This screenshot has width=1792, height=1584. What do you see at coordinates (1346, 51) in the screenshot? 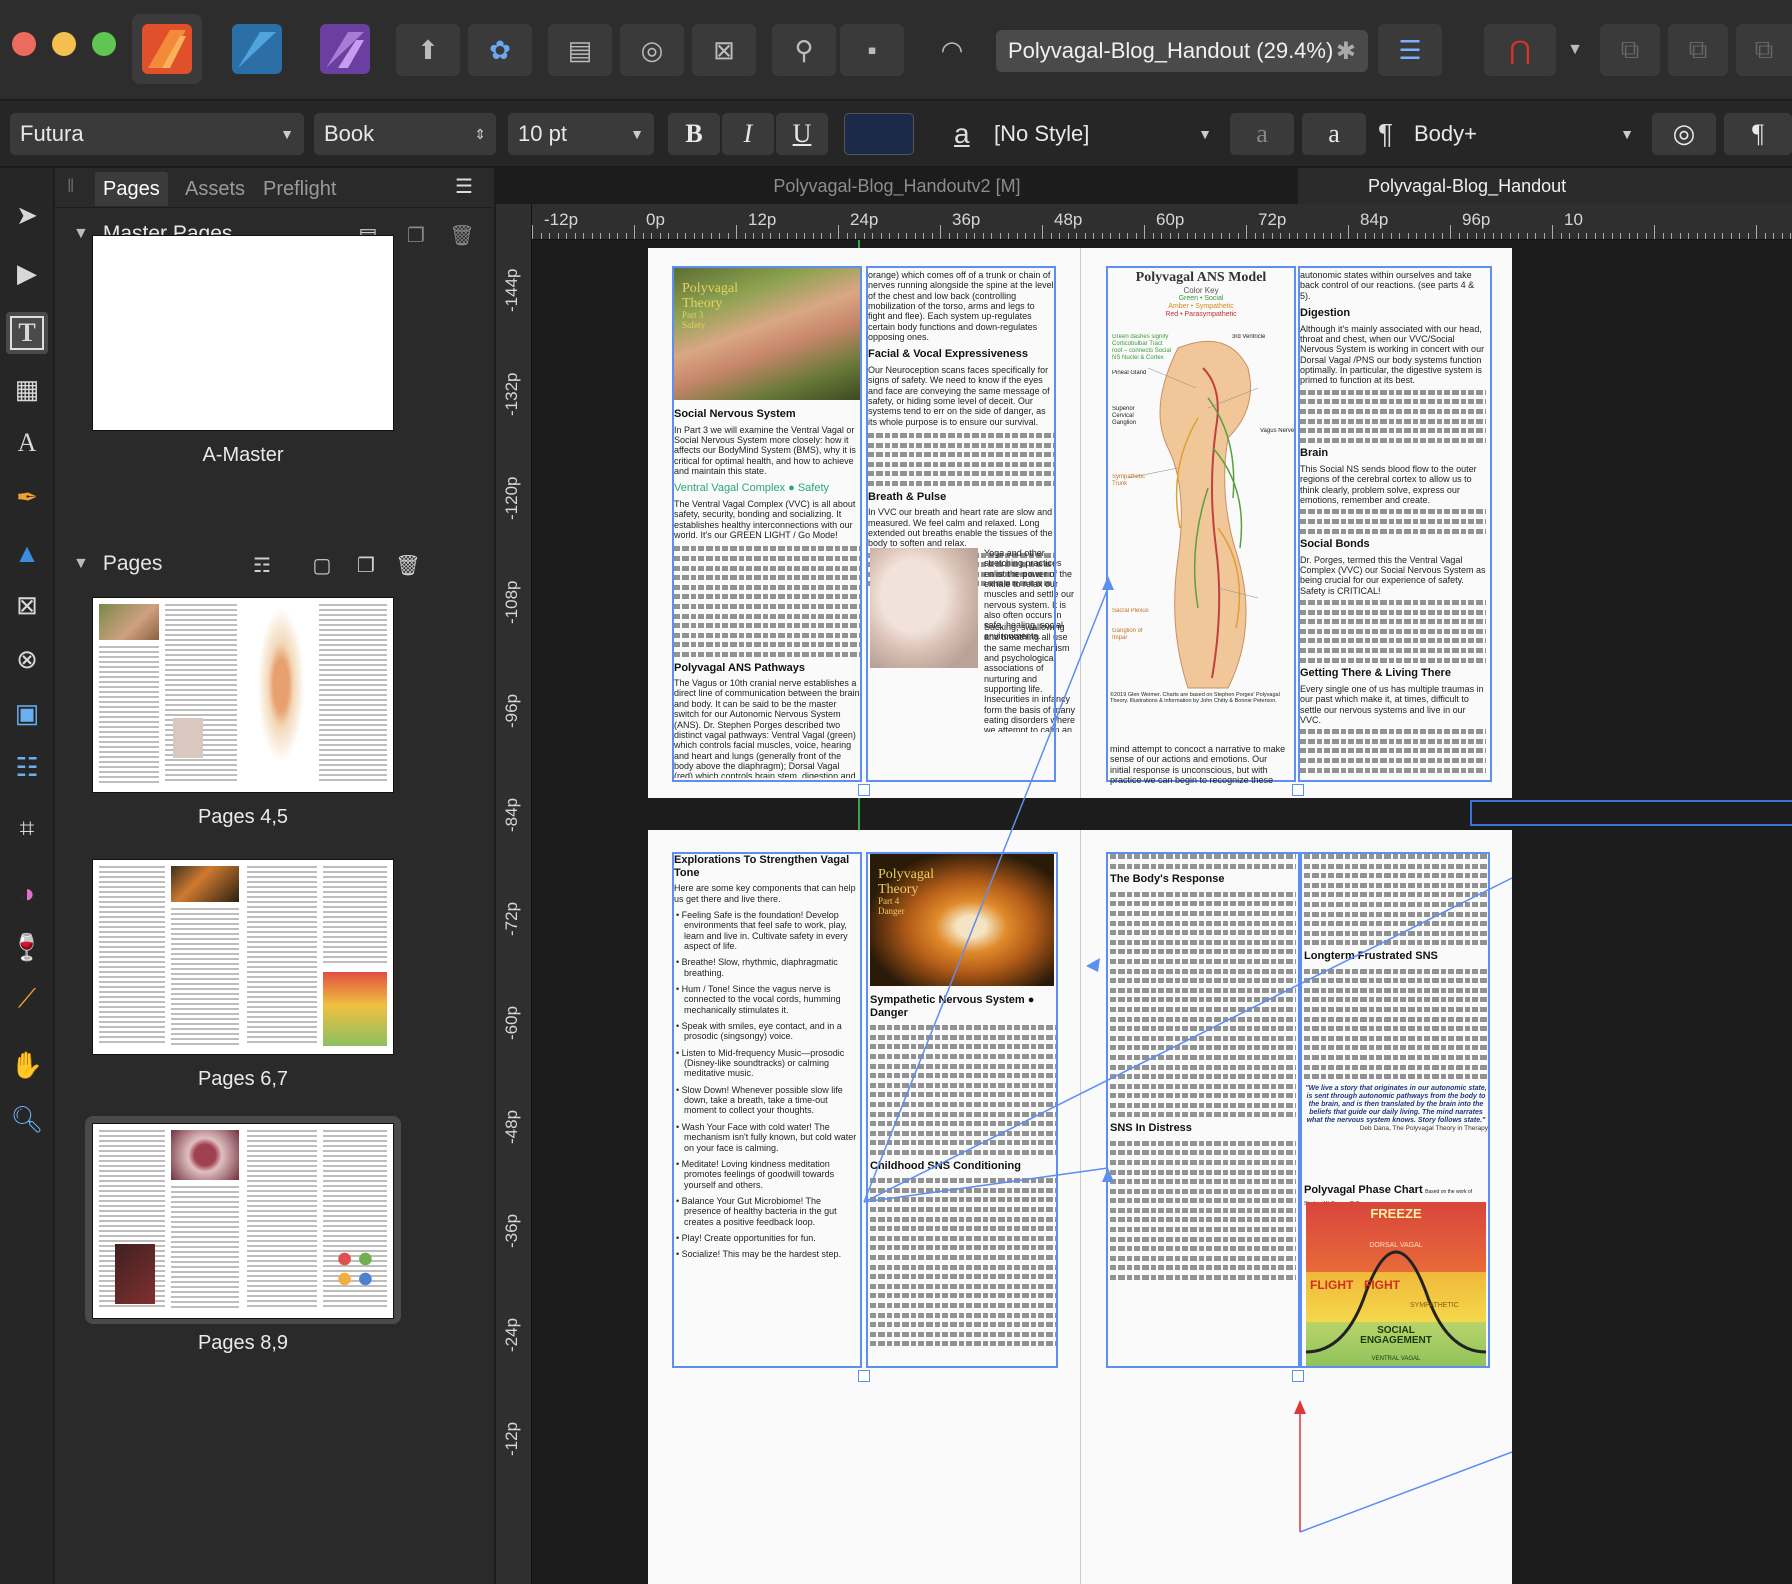
I see `unsaved-indicator-icon: ✱` at bounding box center [1346, 51].